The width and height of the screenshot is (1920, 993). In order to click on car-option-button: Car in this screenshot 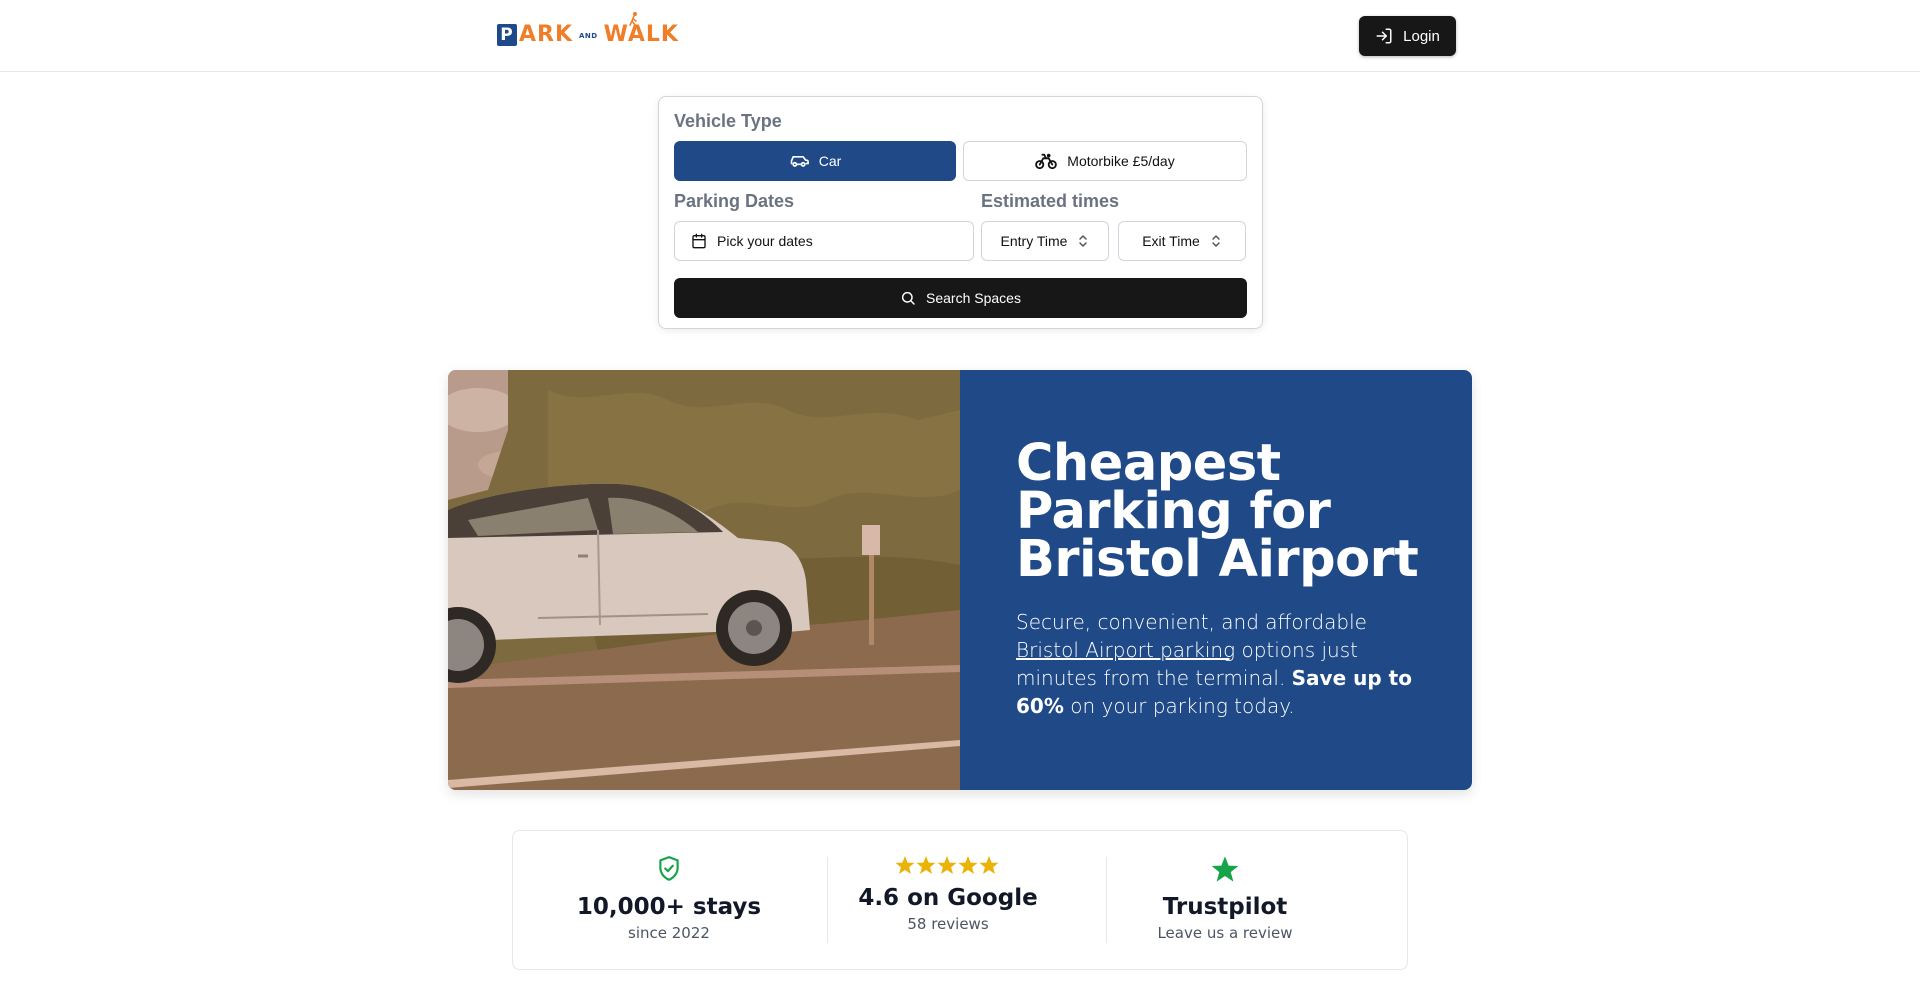, I will do `click(815, 161)`.